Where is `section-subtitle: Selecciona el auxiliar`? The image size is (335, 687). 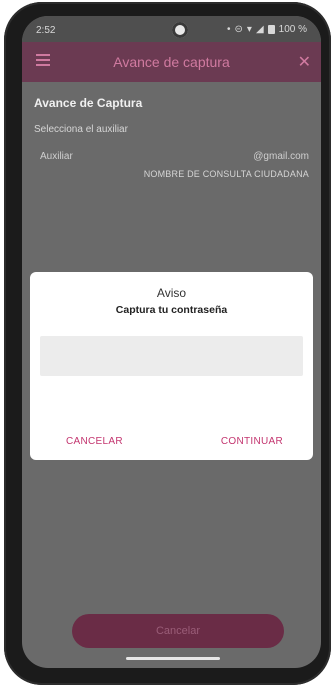
section-subtitle: Selecciona el auxiliar is located at coordinates (81, 129).